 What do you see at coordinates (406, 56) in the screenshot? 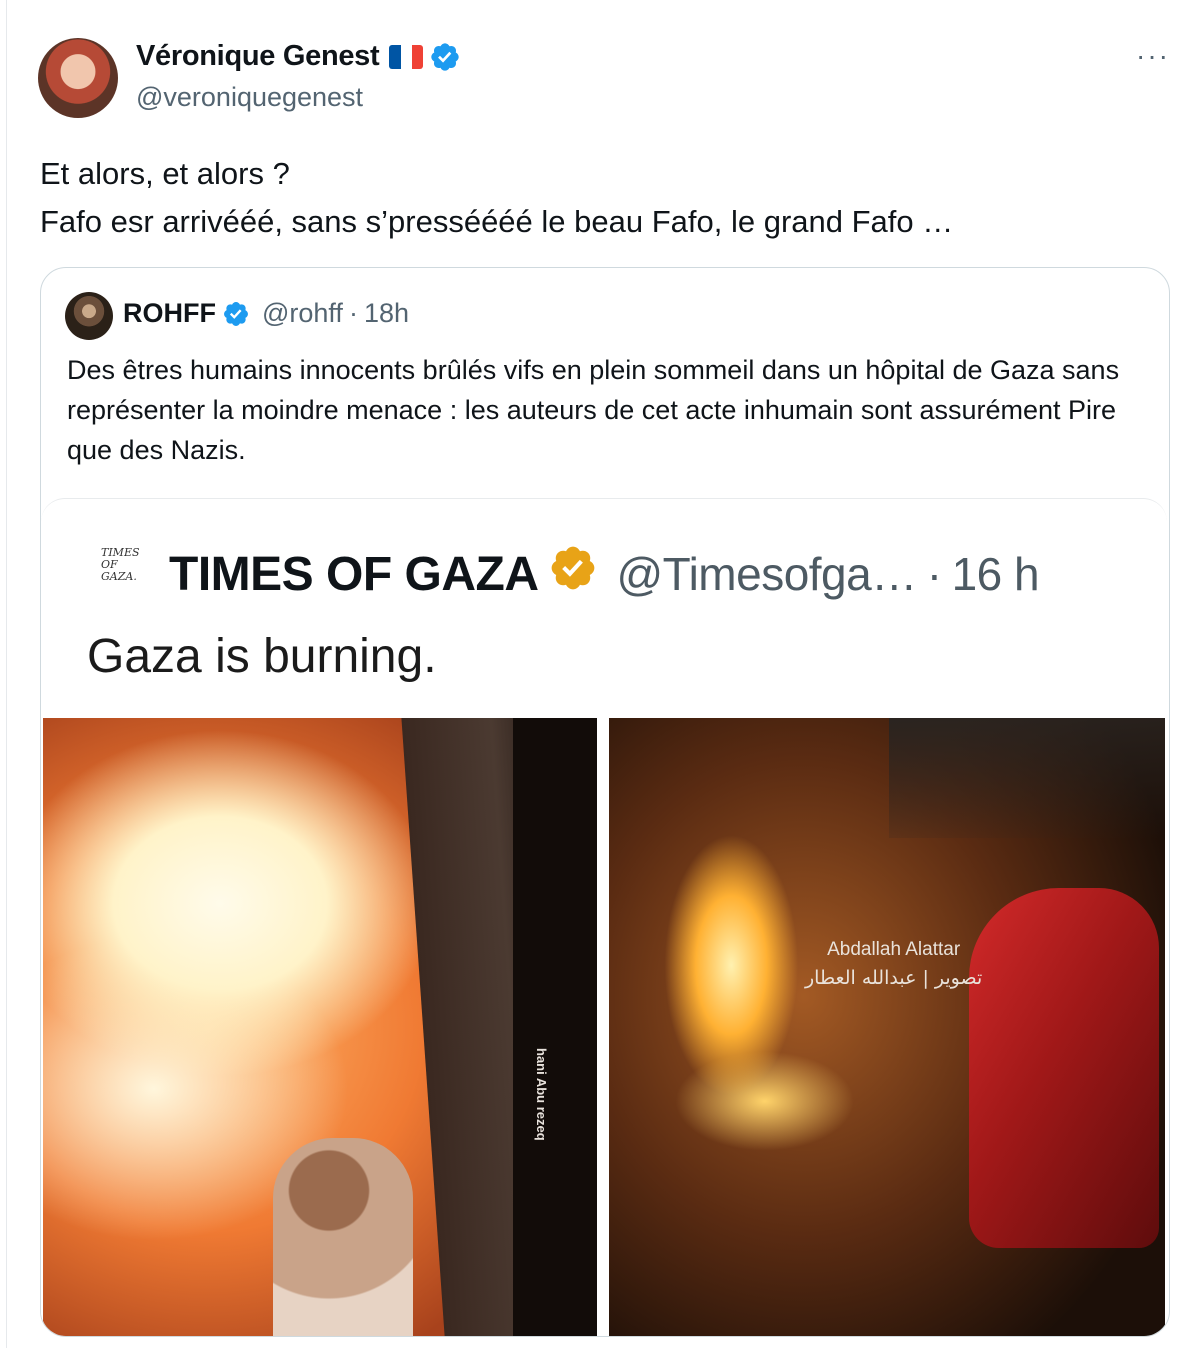
I see `france-flag-icon` at bounding box center [406, 56].